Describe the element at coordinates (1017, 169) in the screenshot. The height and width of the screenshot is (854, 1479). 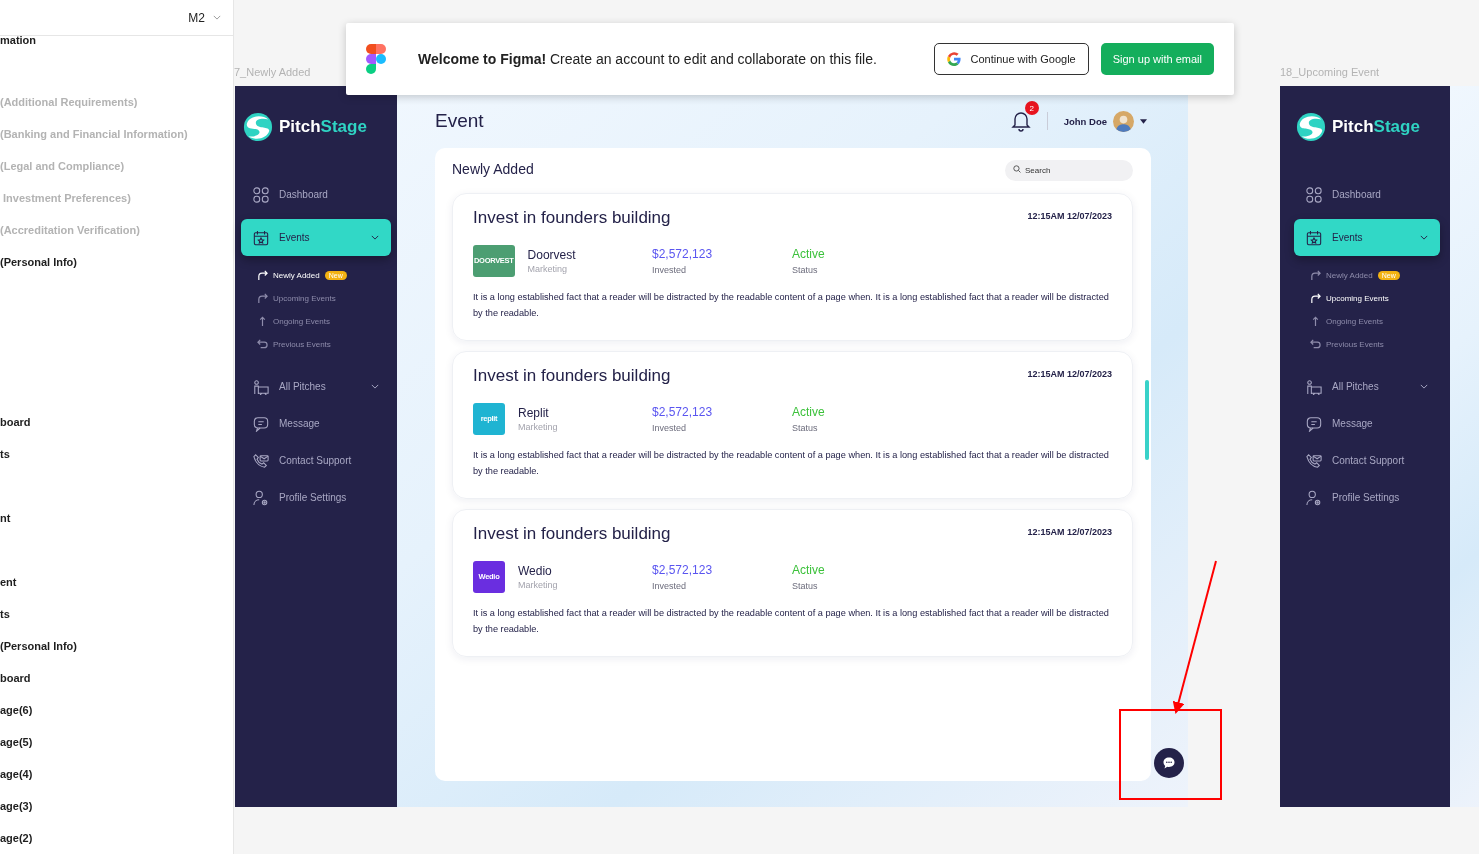
I see `search-icon` at that location.